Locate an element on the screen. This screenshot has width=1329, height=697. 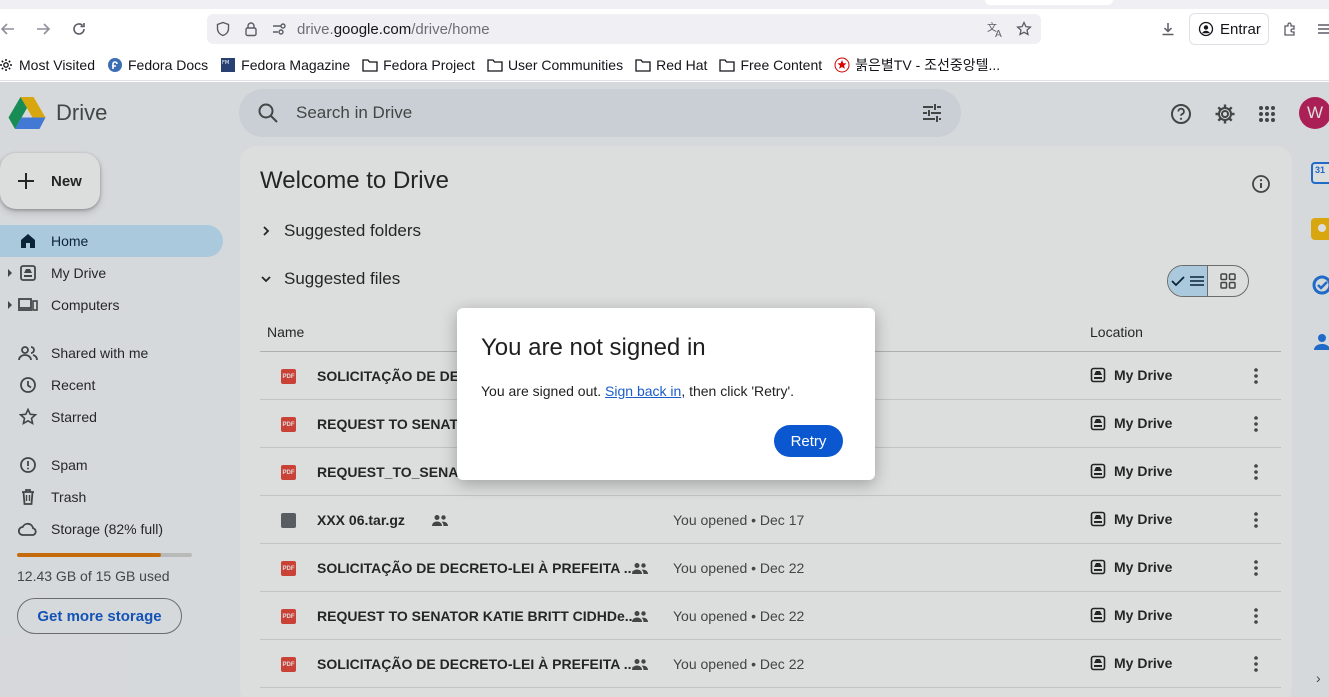
svg-text: FM is located at coordinates (225, 63).